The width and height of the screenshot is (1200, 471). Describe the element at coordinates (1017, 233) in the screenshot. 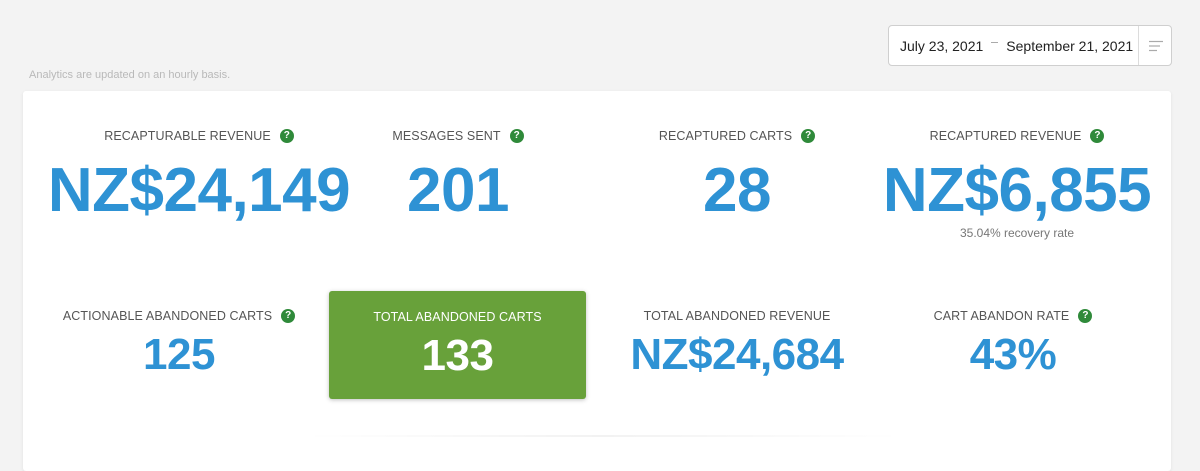

I see `recovery-rate: 35.04% recovery rate` at that location.